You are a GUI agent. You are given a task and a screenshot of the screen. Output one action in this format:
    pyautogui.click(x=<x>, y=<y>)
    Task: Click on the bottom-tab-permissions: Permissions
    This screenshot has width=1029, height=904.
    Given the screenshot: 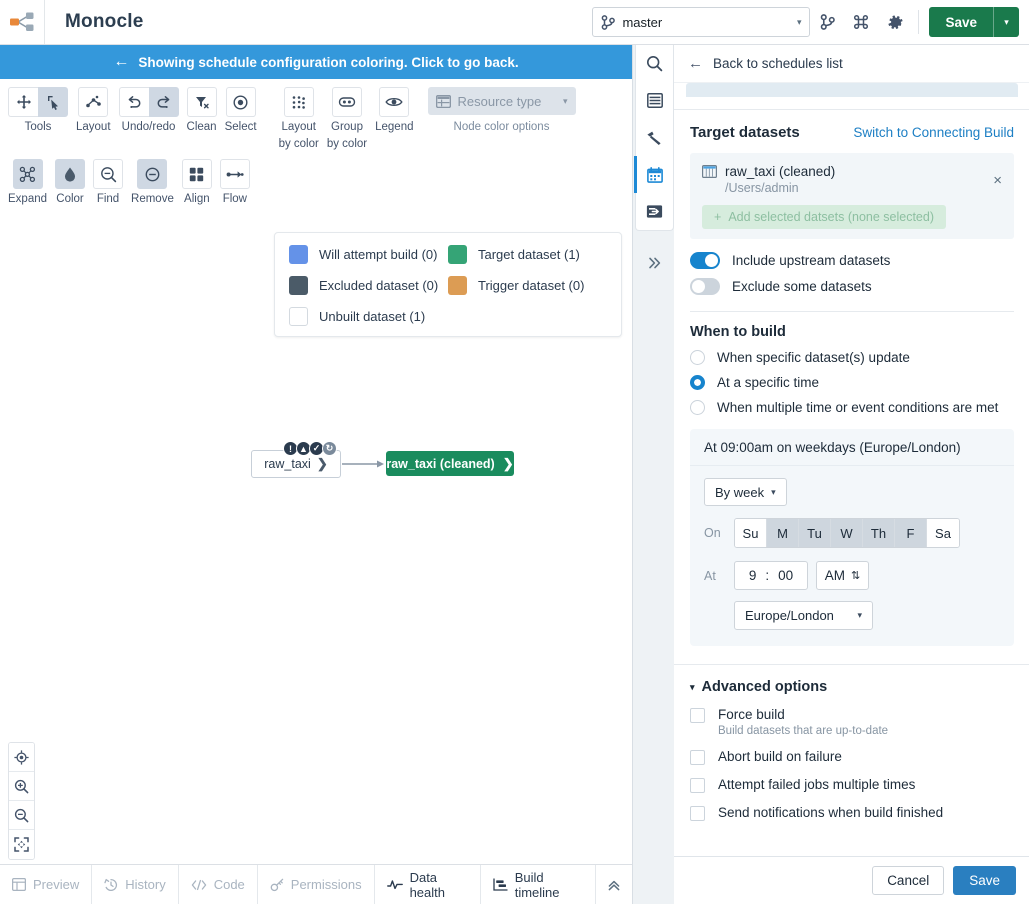 What is the action you would take?
    pyautogui.click(x=316, y=884)
    